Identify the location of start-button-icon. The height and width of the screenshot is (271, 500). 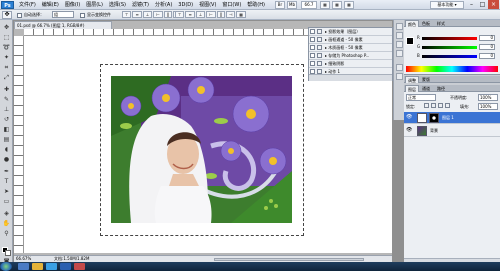
(6, 266).